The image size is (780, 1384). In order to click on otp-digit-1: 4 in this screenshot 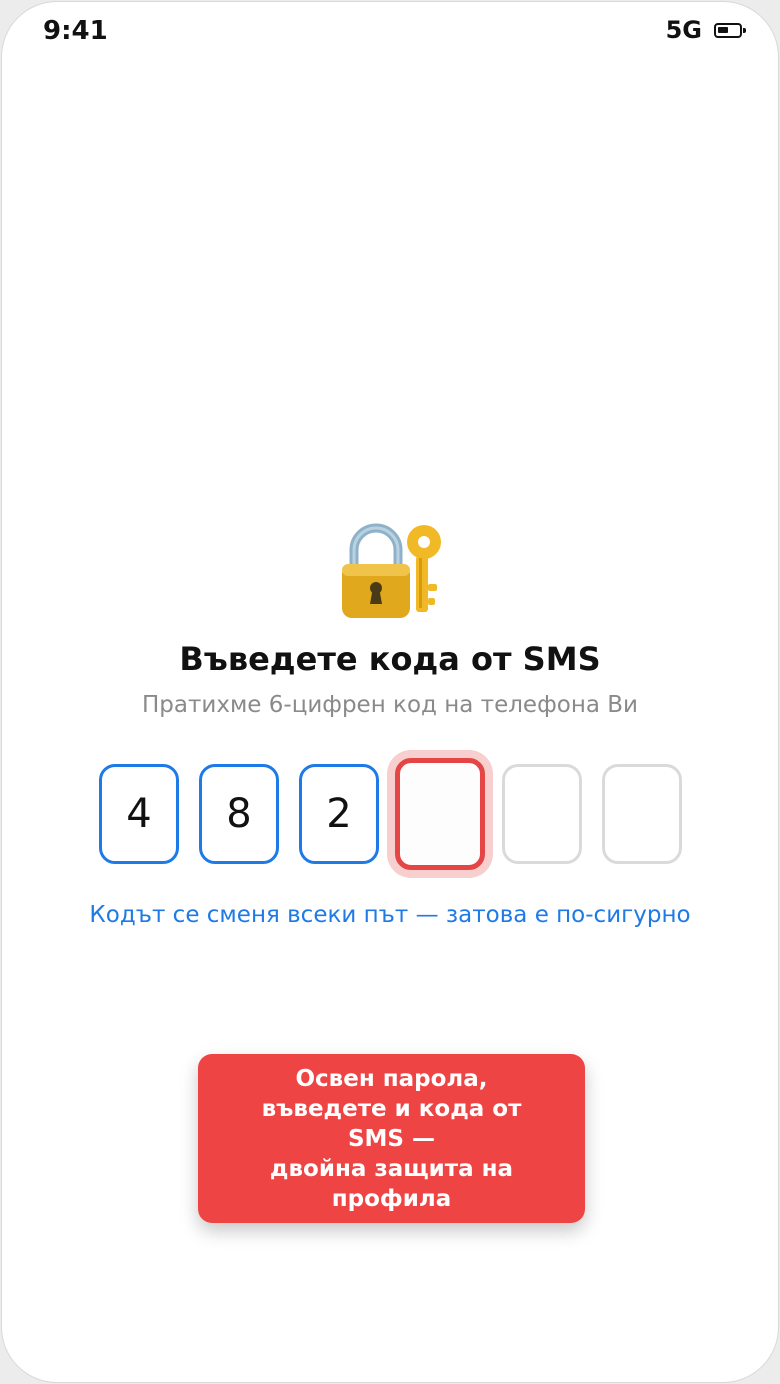, I will do `click(139, 814)`.